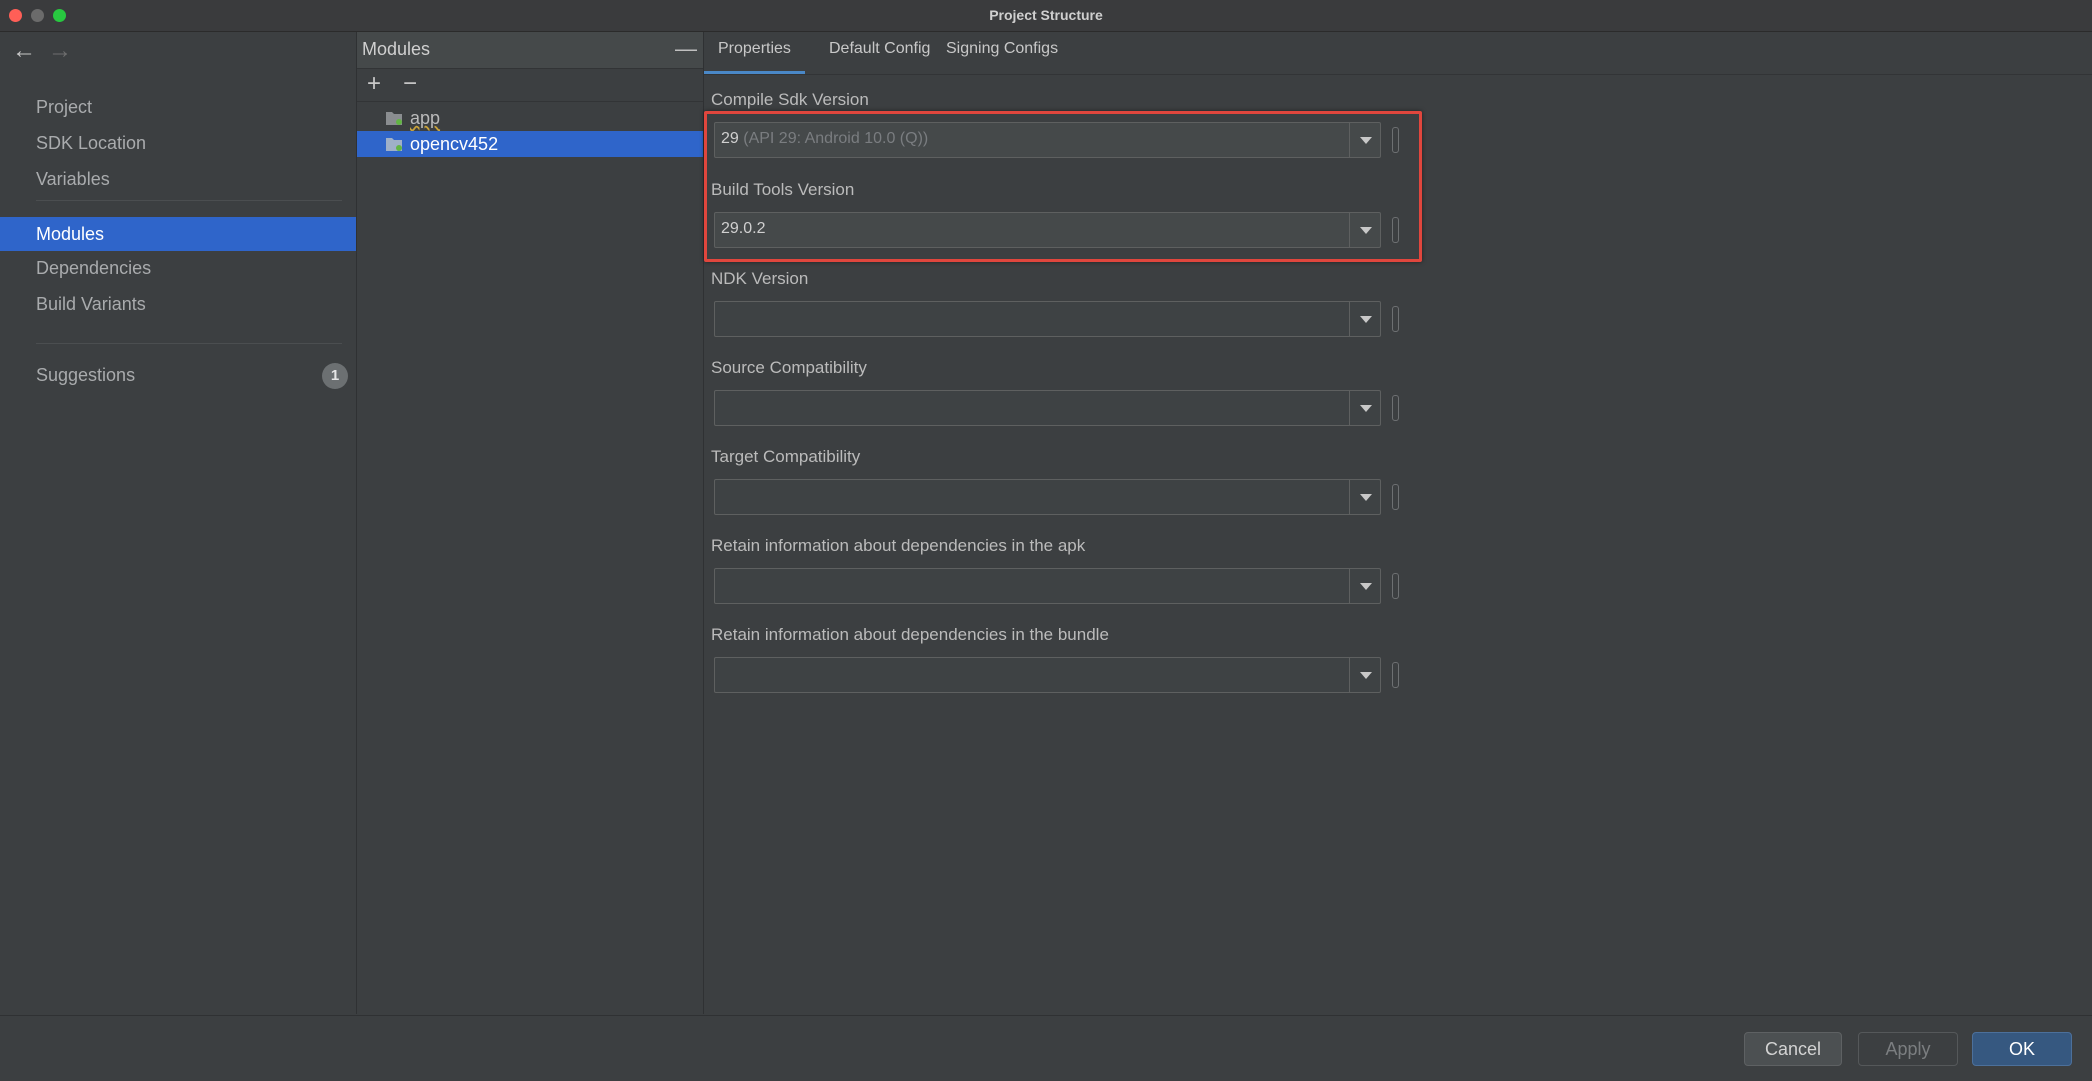 This screenshot has height=1081, width=2092. Describe the element at coordinates (410, 84) in the screenshot. I see `remove-module-icon: −` at that location.